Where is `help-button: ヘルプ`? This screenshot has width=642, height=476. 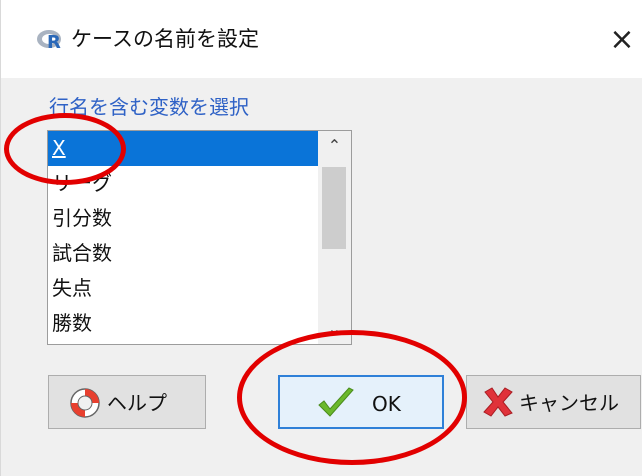
help-button: ヘルプ is located at coordinates (127, 402).